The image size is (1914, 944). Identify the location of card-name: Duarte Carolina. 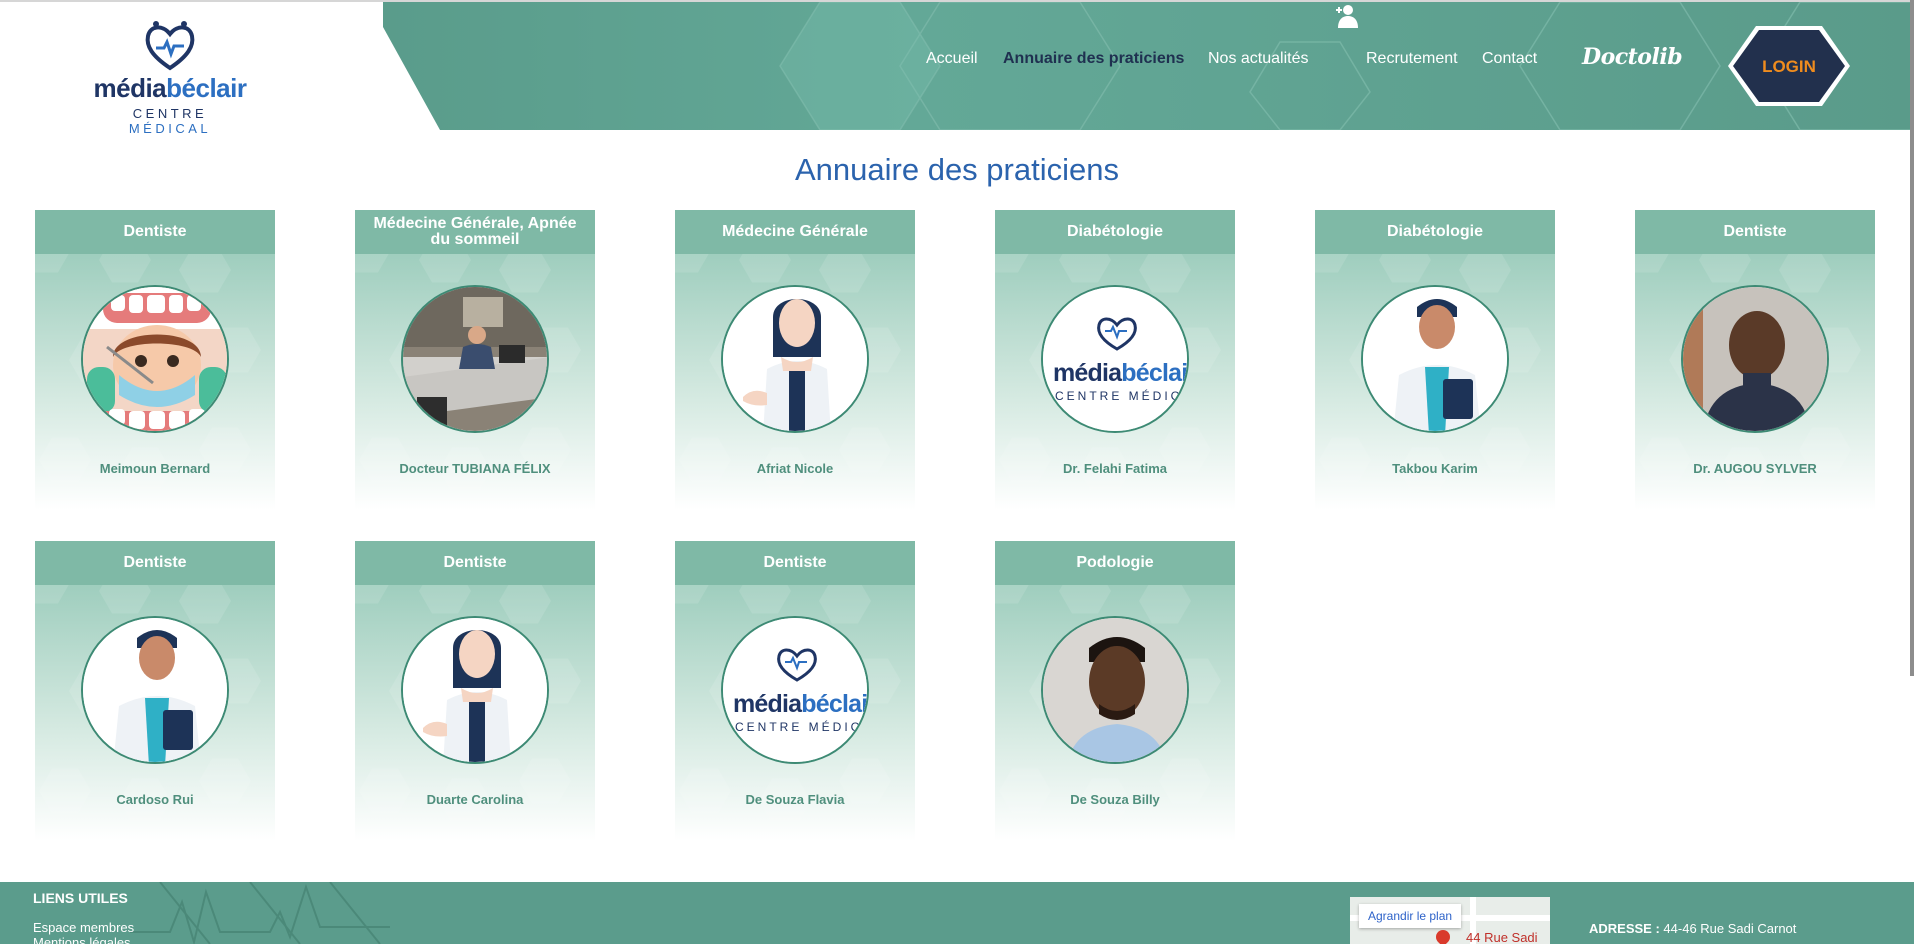
(475, 799).